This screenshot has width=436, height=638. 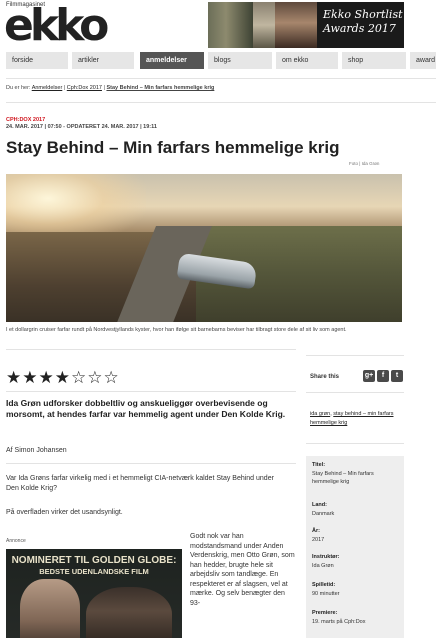 I want to click on banner-photo-mask, so click(x=296, y=25).